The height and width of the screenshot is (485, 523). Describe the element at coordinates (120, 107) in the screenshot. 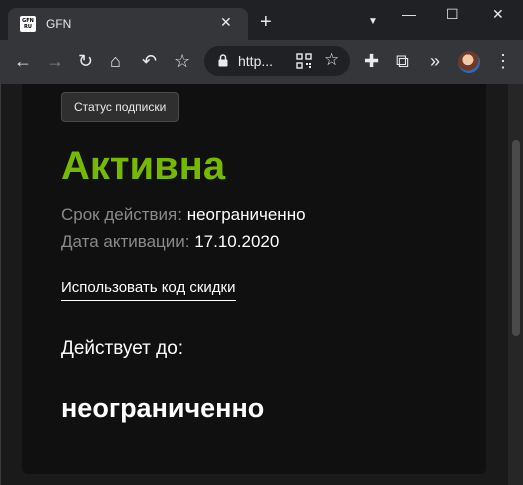

I see `subscription-status-button: Статус подписки` at that location.